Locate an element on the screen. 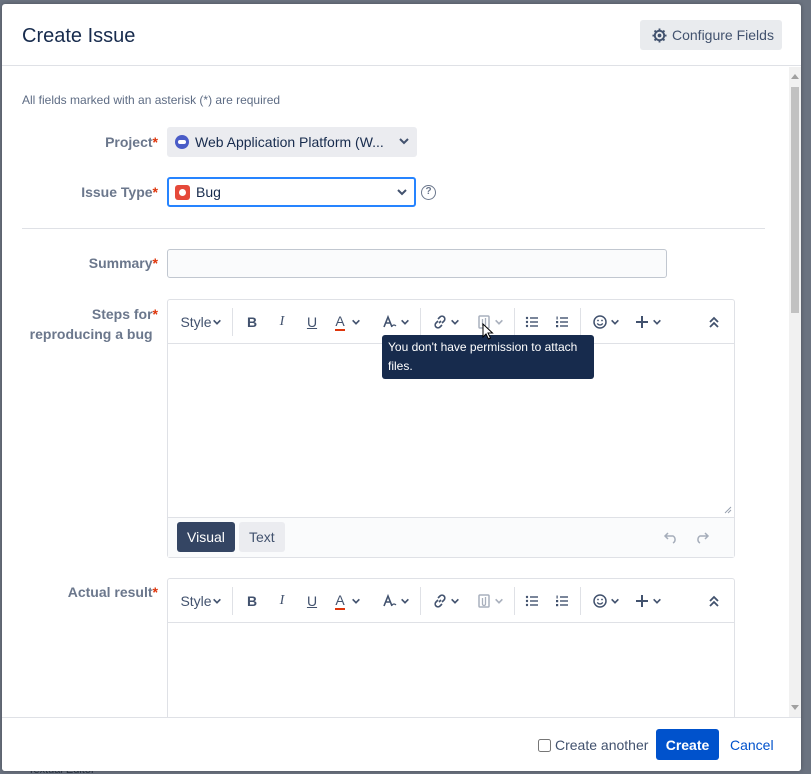 The width and height of the screenshot is (811, 774). cancel-link: Cancel is located at coordinates (752, 745).